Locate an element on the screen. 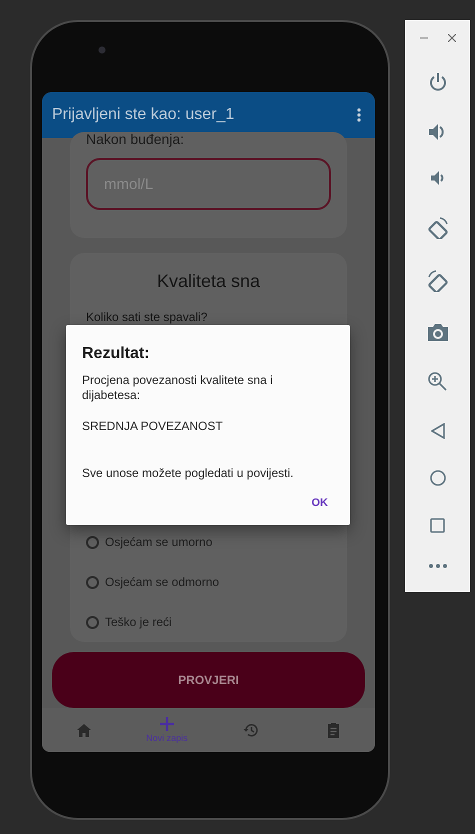 The width and height of the screenshot is (475, 834). history-icon is located at coordinates (250, 730).